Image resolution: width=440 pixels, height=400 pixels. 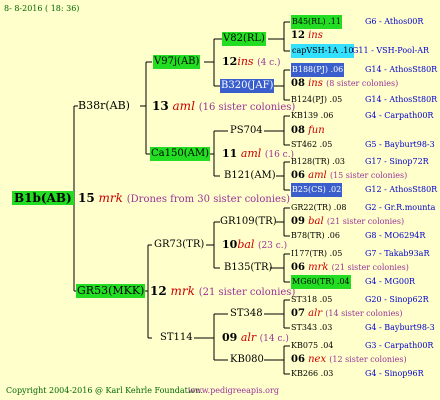 What do you see at coordinates (323, 51) in the screenshot?
I see `ancestor-queen: capVSH-1A .10` at bounding box center [323, 51].